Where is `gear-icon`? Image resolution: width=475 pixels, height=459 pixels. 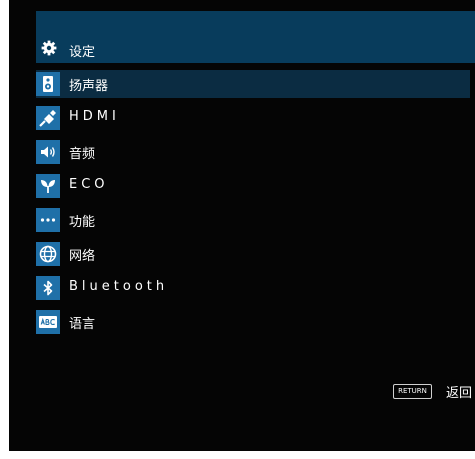
gear-icon is located at coordinates (49, 48).